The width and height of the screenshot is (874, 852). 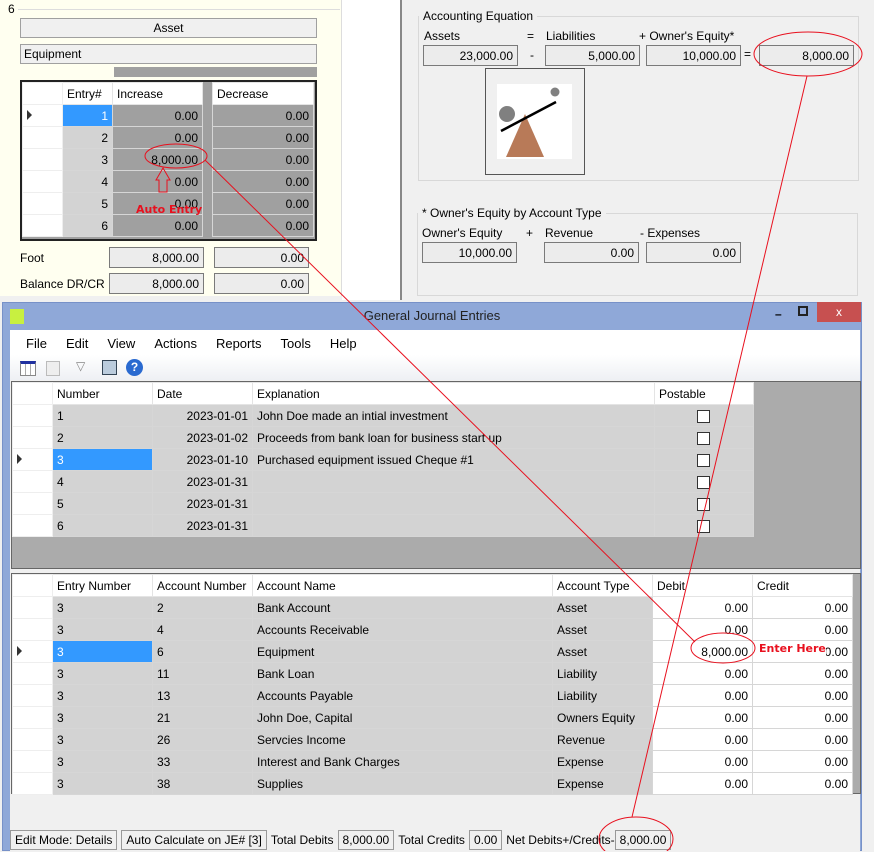 I want to click on form-icon, so click(x=53, y=368).